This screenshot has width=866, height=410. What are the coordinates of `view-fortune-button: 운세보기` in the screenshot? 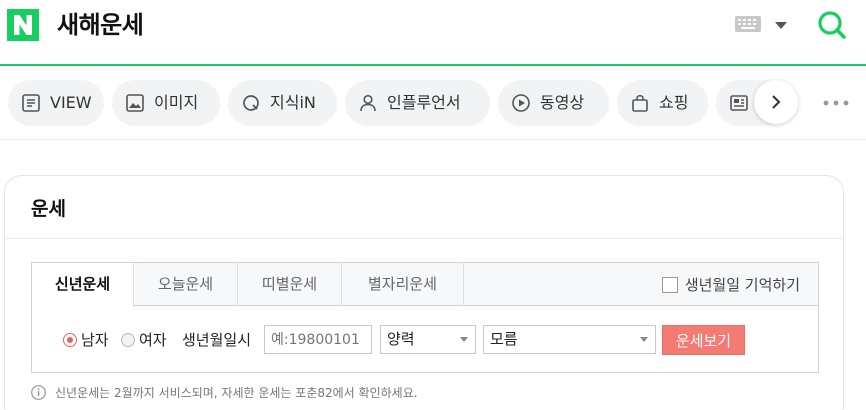 It's located at (703, 340).